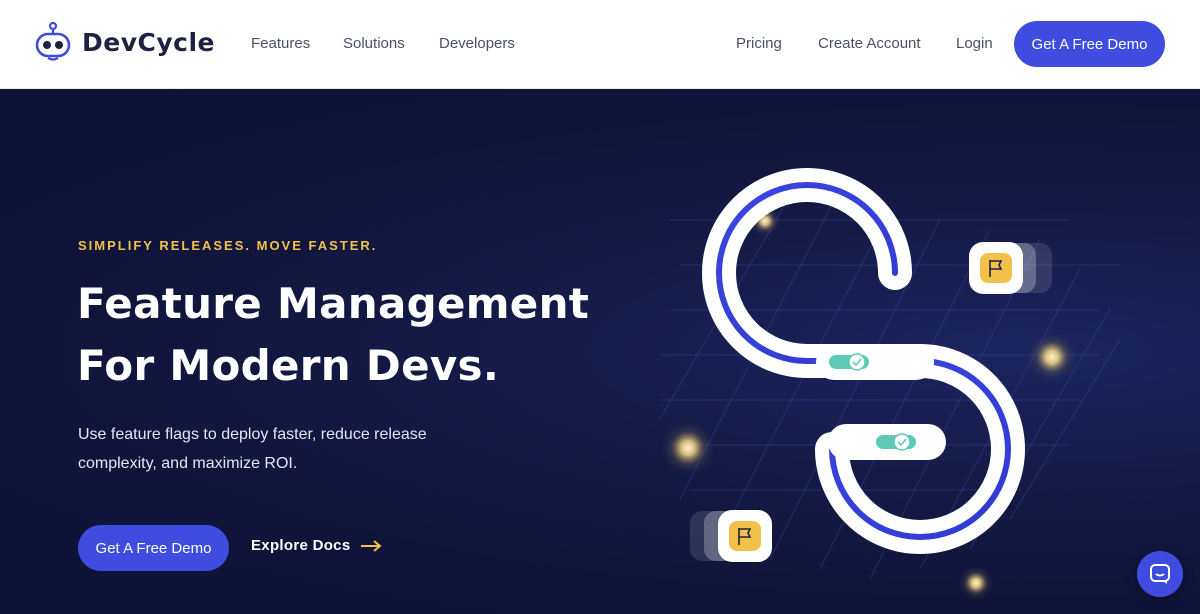 This screenshot has height=614, width=1200. What do you see at coordinates (374, 43) in the screenshot?
I see `nav-solutions: Solutions` at bounding box center [374, 43].